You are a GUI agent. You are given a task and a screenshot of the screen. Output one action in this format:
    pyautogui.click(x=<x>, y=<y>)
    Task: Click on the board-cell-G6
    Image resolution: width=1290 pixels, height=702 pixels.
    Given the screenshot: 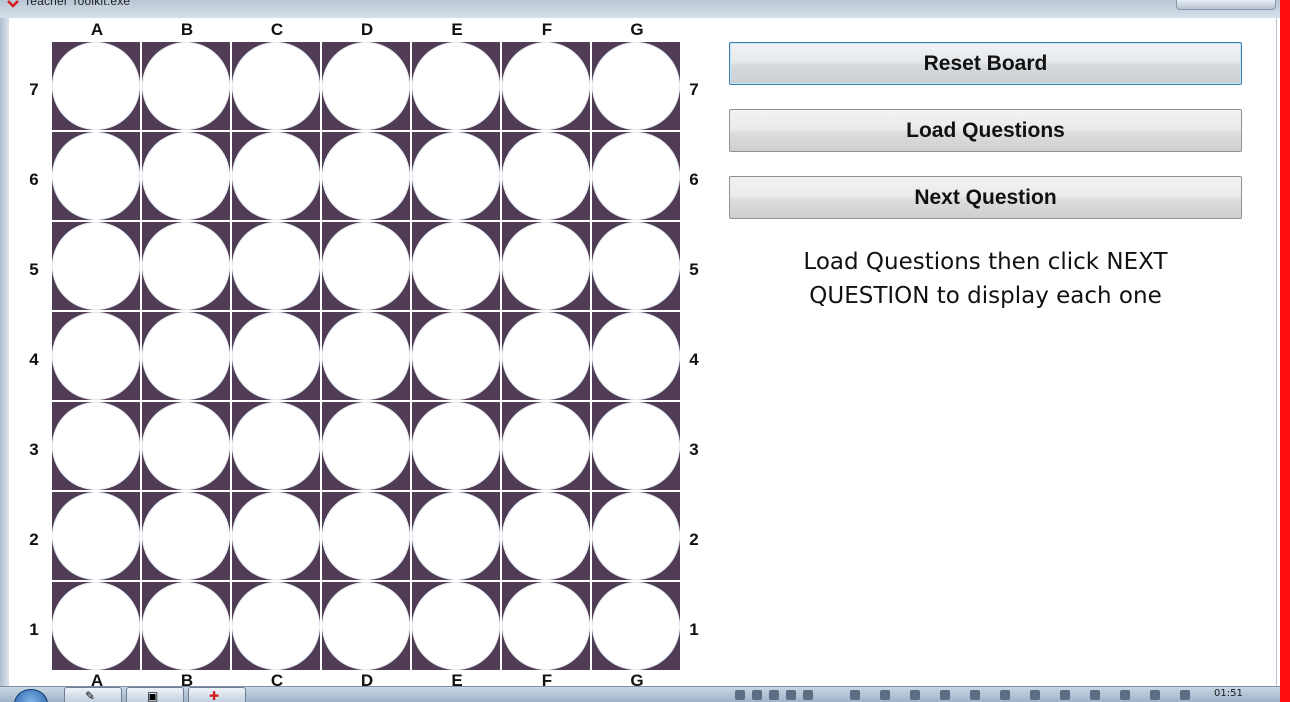 What is the action you would take?
    pyautogui.click(x=636, y=176)
    